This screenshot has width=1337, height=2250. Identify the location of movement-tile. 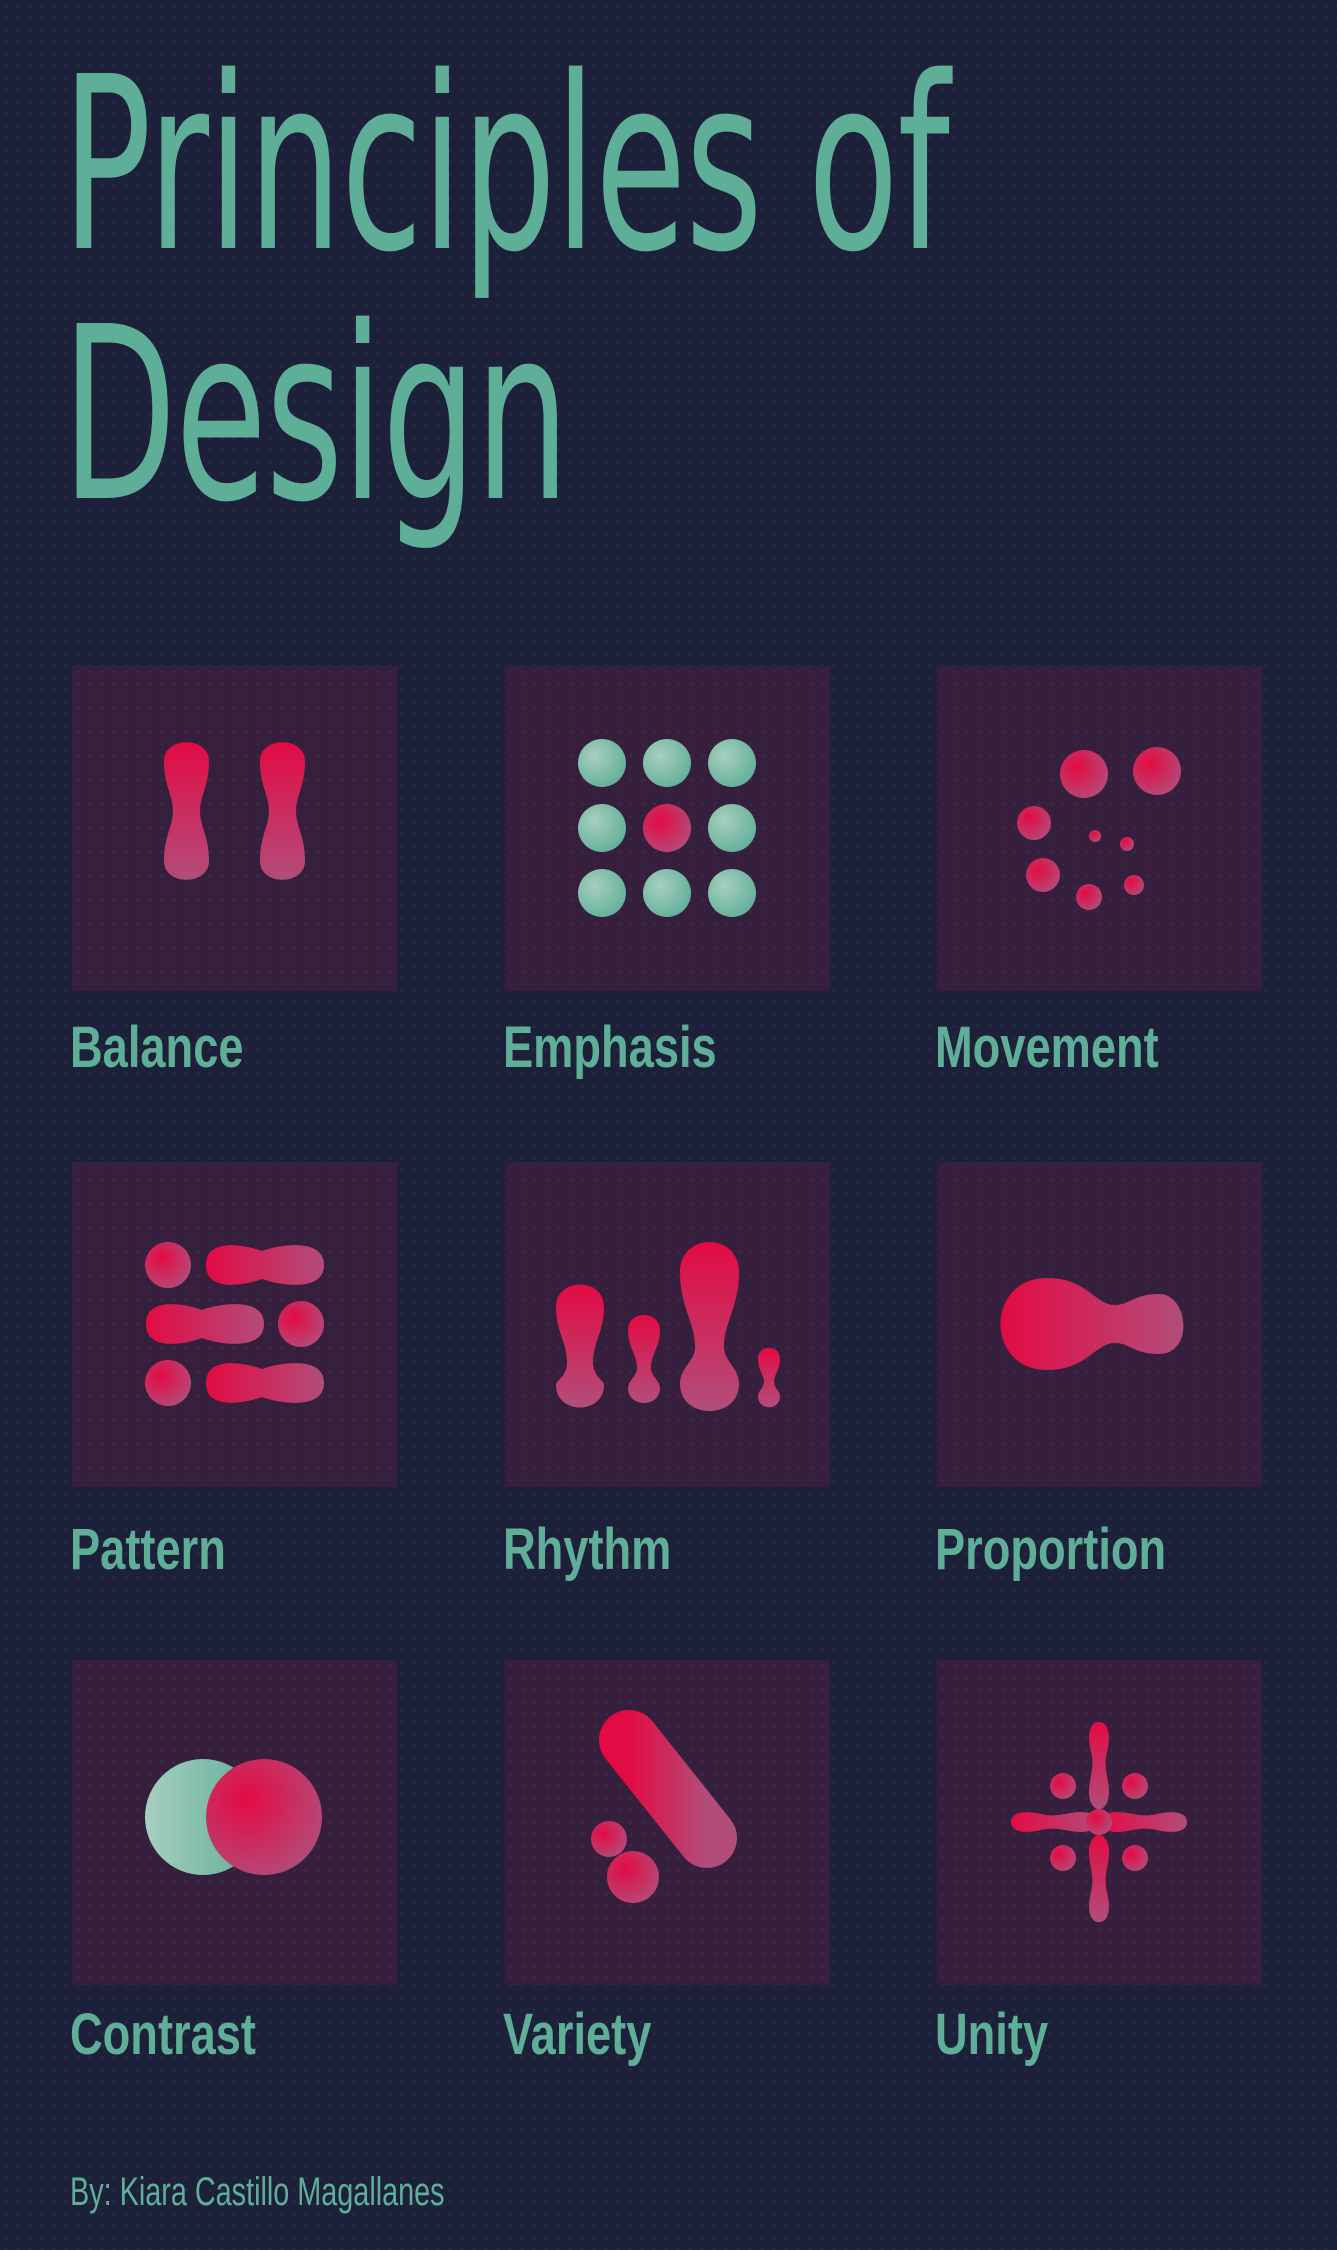
(1099, 828).